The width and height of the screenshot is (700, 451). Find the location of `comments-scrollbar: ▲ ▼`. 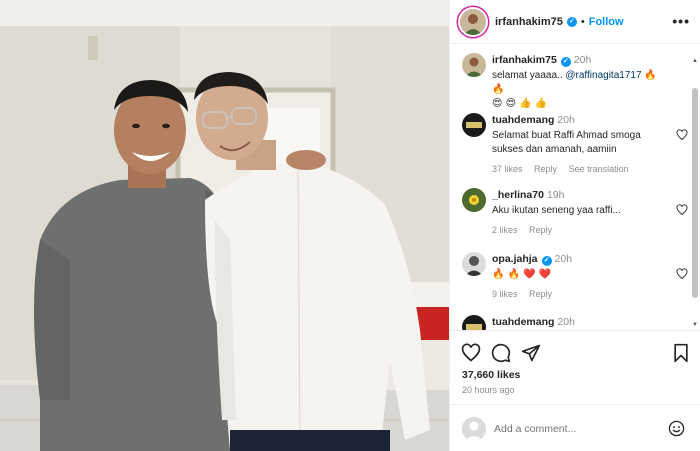

comments-scrollbar: ▲ ▼ is located at coordinates (695, 193).